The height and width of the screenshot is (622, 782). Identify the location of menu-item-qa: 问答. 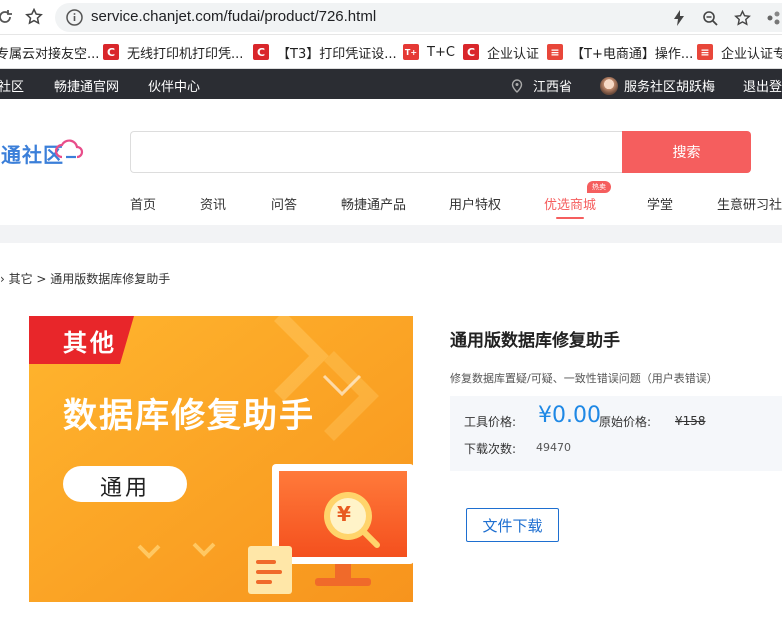
(284, 203).